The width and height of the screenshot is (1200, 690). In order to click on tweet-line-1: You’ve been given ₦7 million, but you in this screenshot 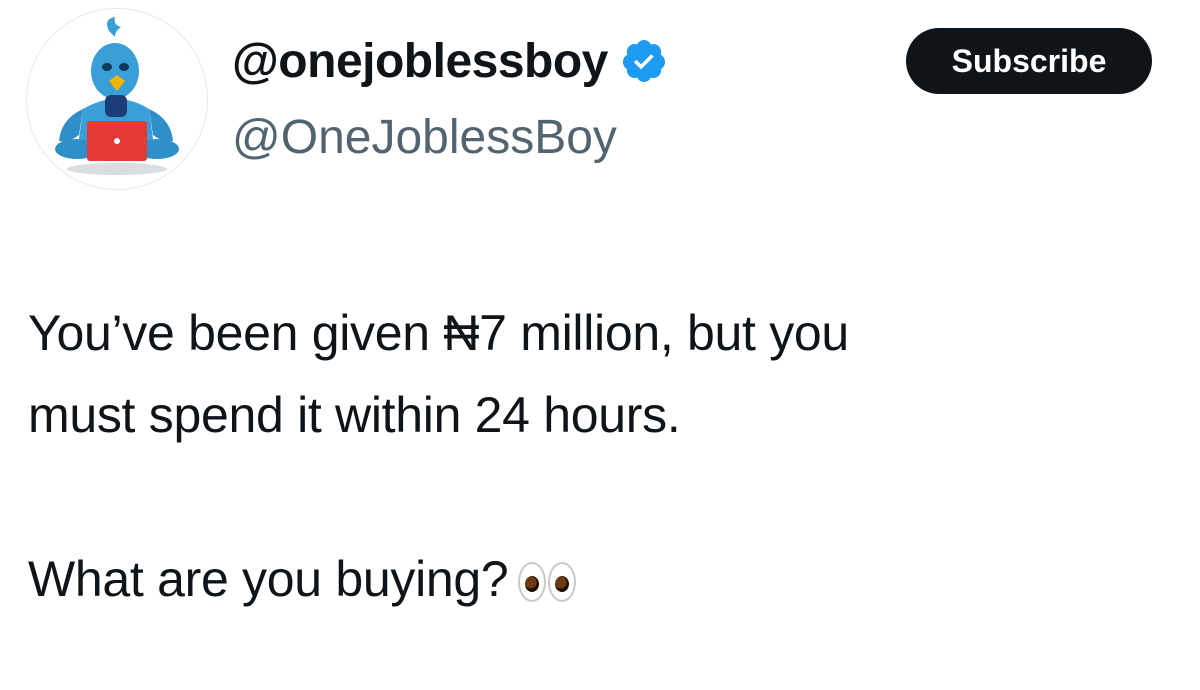, I will do `click(438, 333)`.